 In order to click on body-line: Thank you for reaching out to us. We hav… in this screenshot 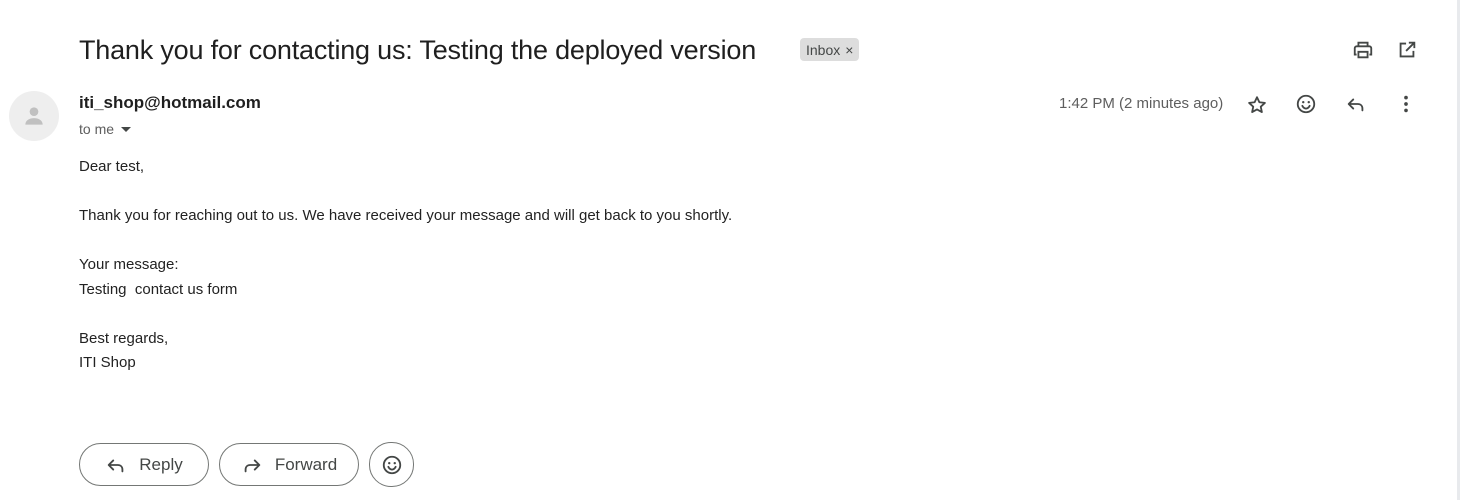, I will do `click(406, 215)`.